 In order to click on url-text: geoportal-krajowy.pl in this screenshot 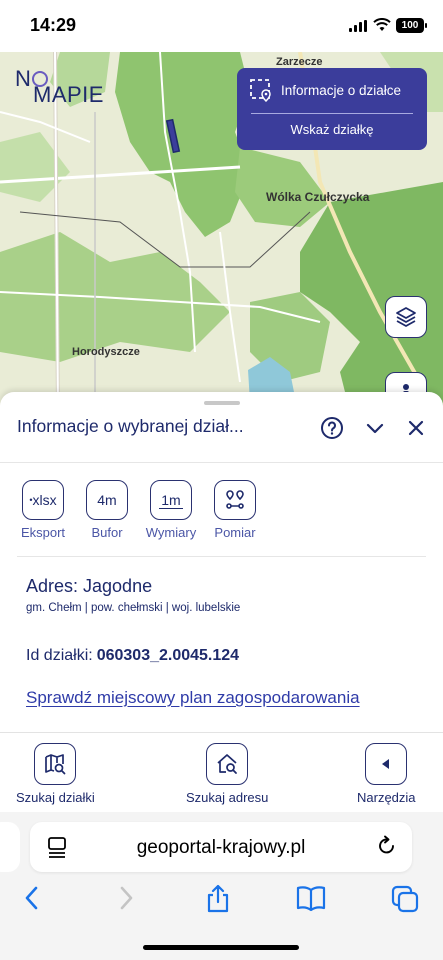, I will do `click(221, 847)`.